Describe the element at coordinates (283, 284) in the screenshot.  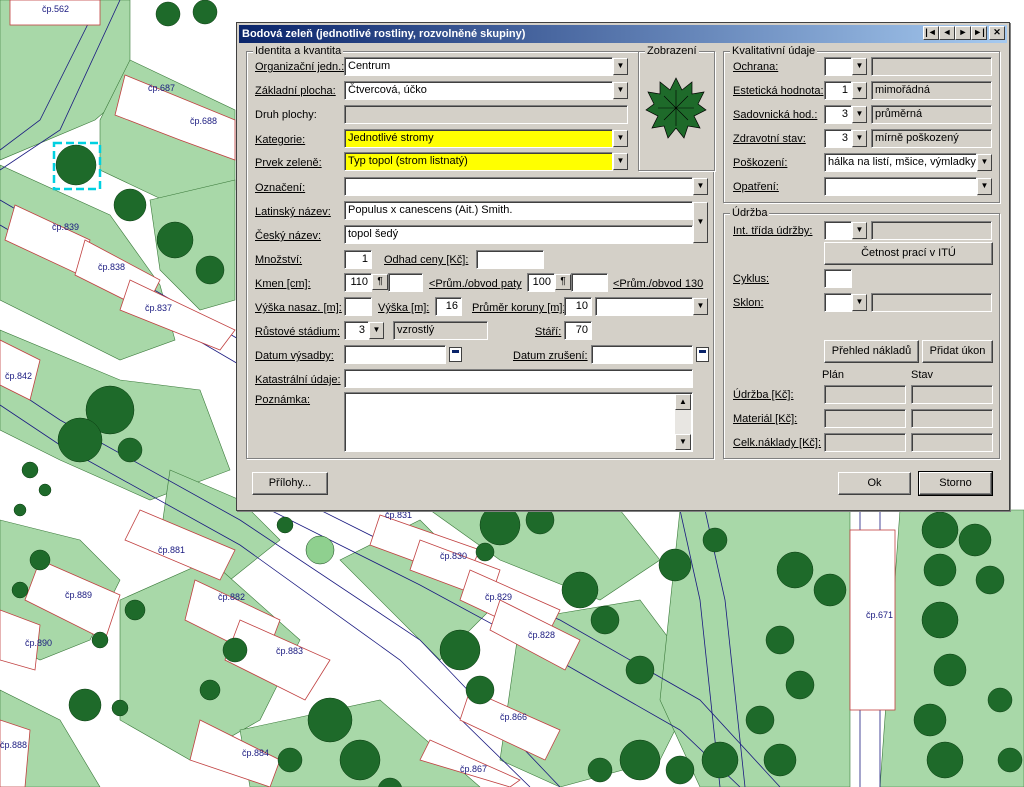
I see `kmen-label: Kmen [cm]:` at that location.